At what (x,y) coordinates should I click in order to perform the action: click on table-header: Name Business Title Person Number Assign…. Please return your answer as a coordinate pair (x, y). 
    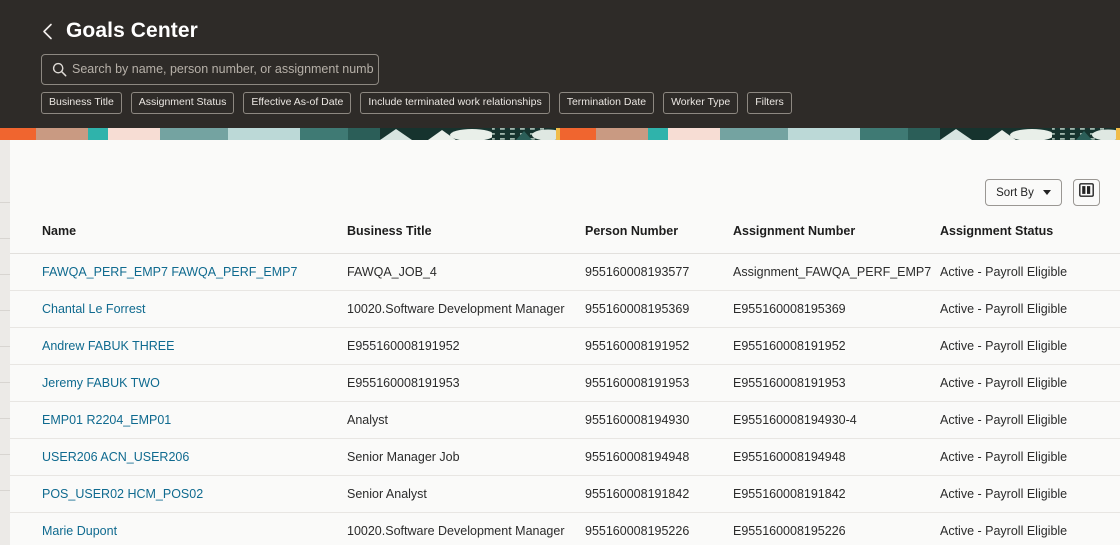
    Looking at the image, I should click on (565, 239).